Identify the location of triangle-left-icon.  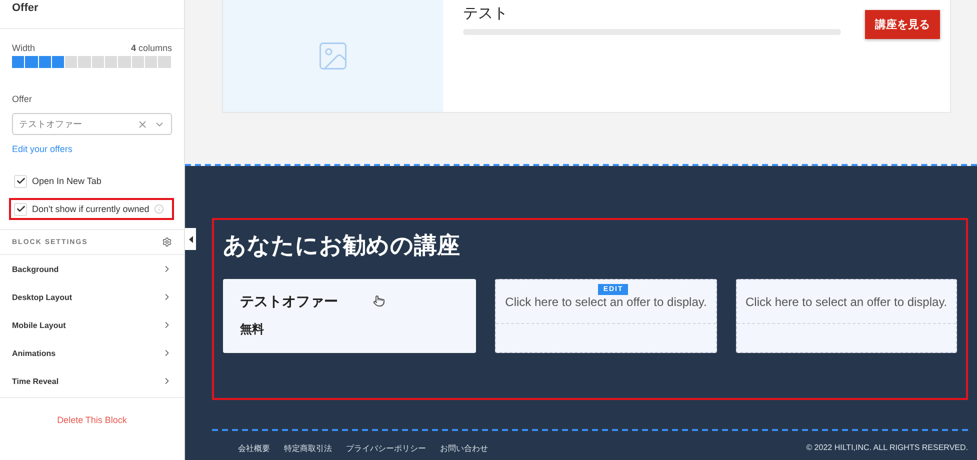
(190, 239).